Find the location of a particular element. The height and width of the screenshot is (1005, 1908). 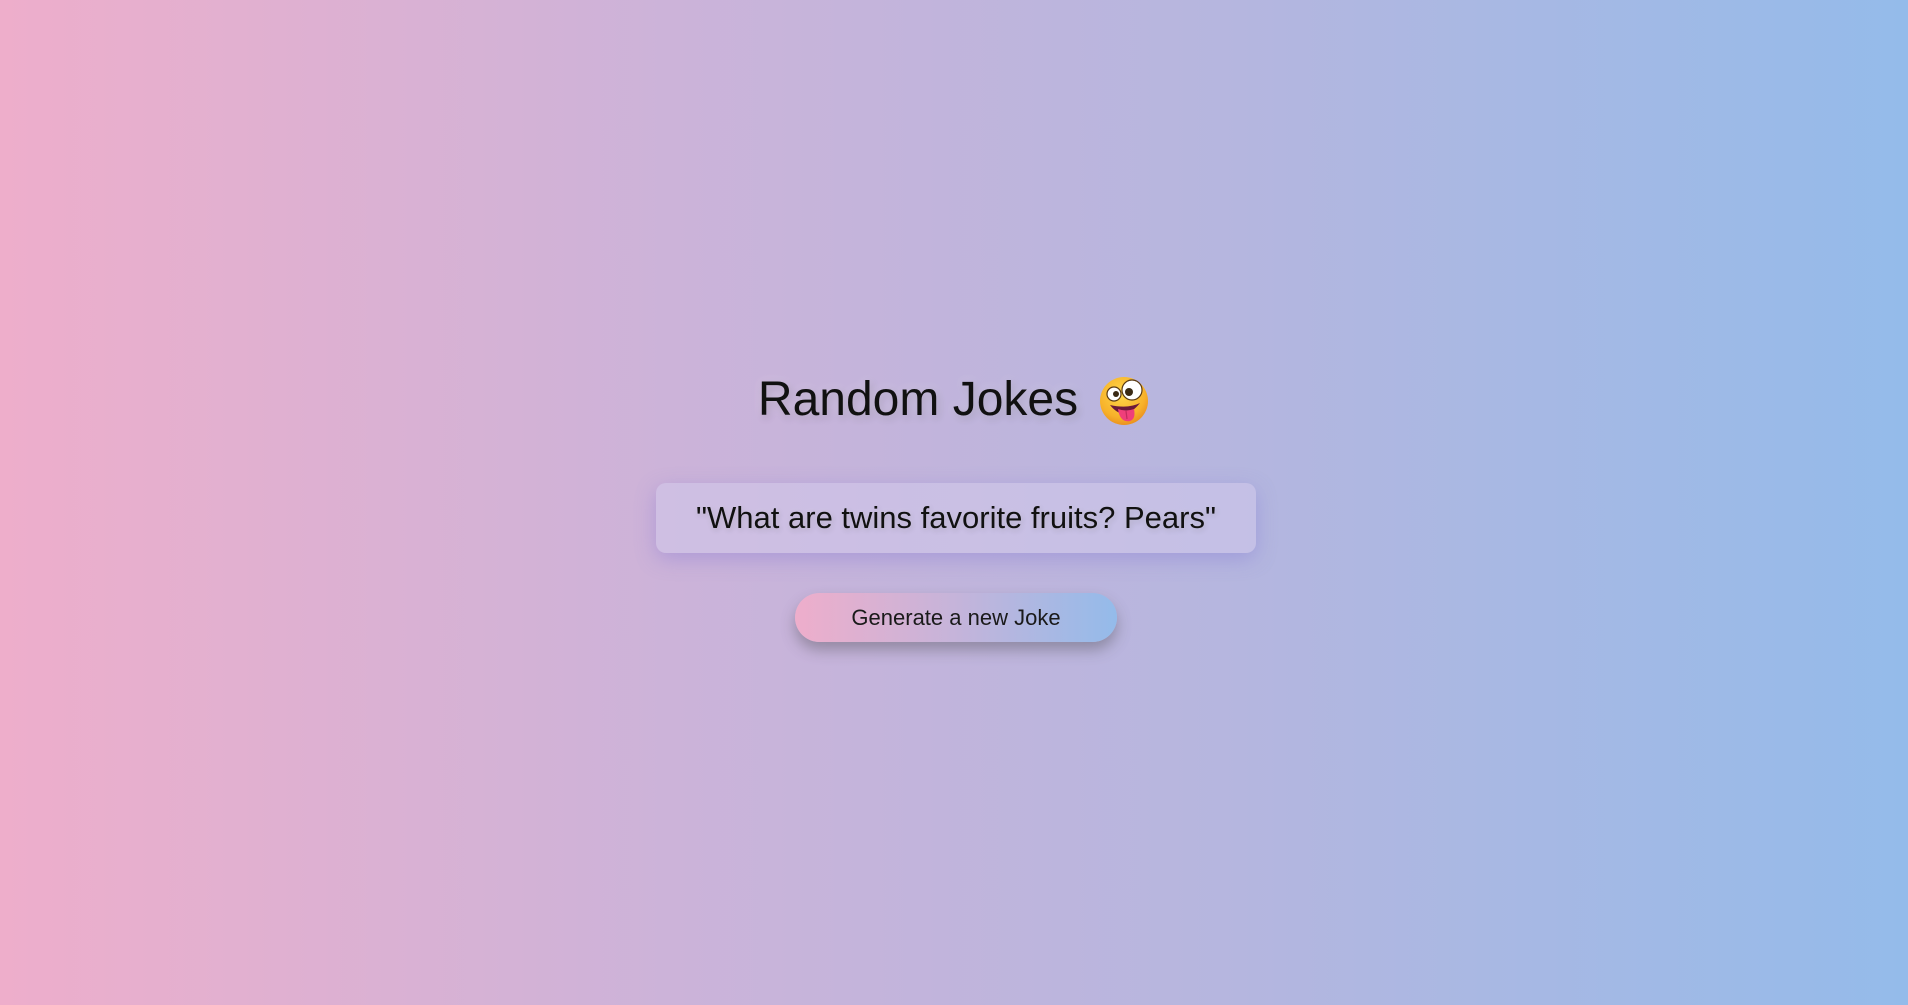

crazy-face-icon is located at coordinates (1124, 401).